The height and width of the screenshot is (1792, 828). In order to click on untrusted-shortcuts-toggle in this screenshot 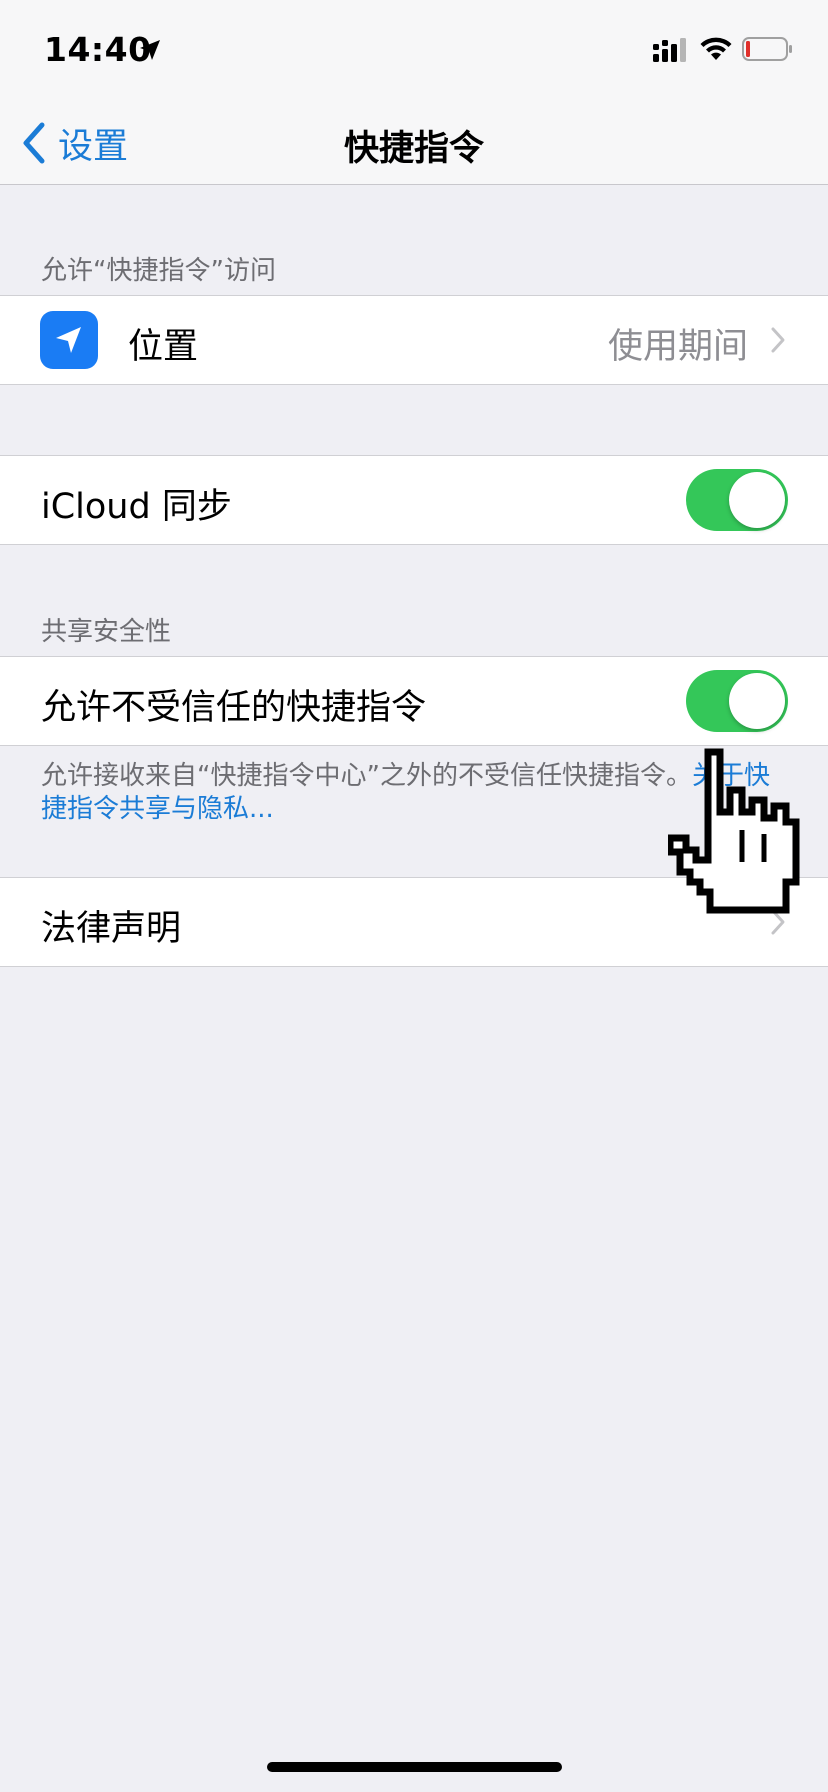, I will do `click(737, 701)`.